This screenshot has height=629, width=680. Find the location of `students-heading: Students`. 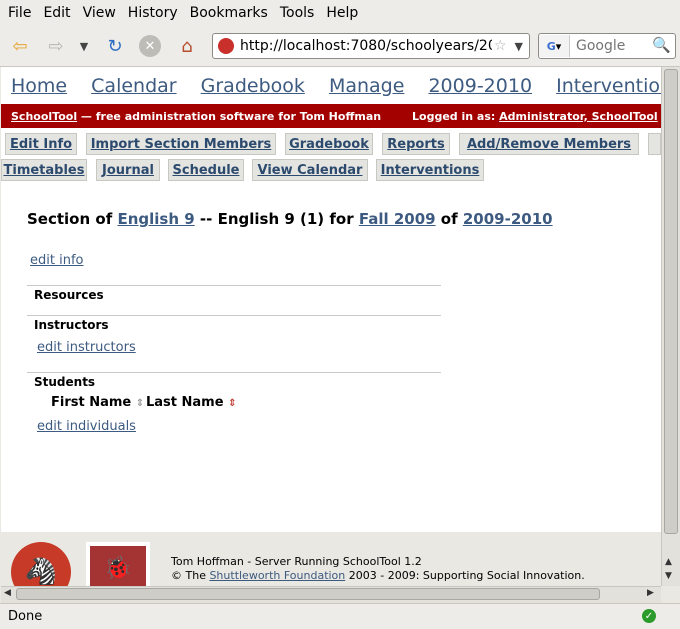

students-heading: Students is located at coordinates (65, 382).